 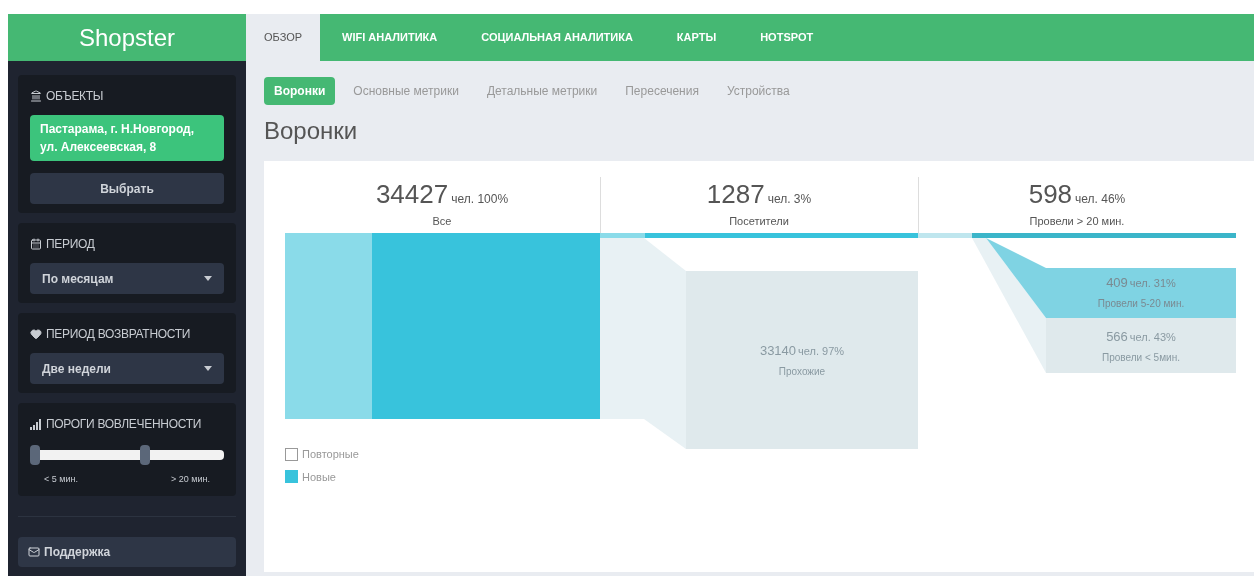 I want to click on stage-label: Провели > 20 мин., so click(x=1077, y=221).